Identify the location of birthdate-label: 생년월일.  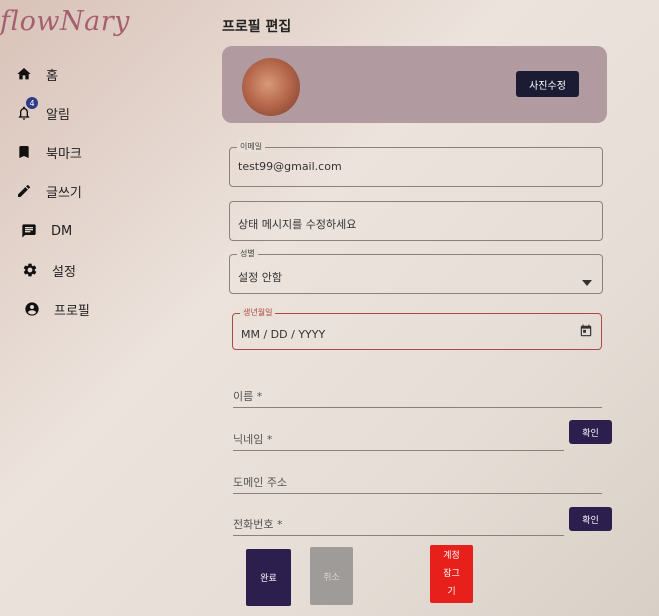
(258, 312).